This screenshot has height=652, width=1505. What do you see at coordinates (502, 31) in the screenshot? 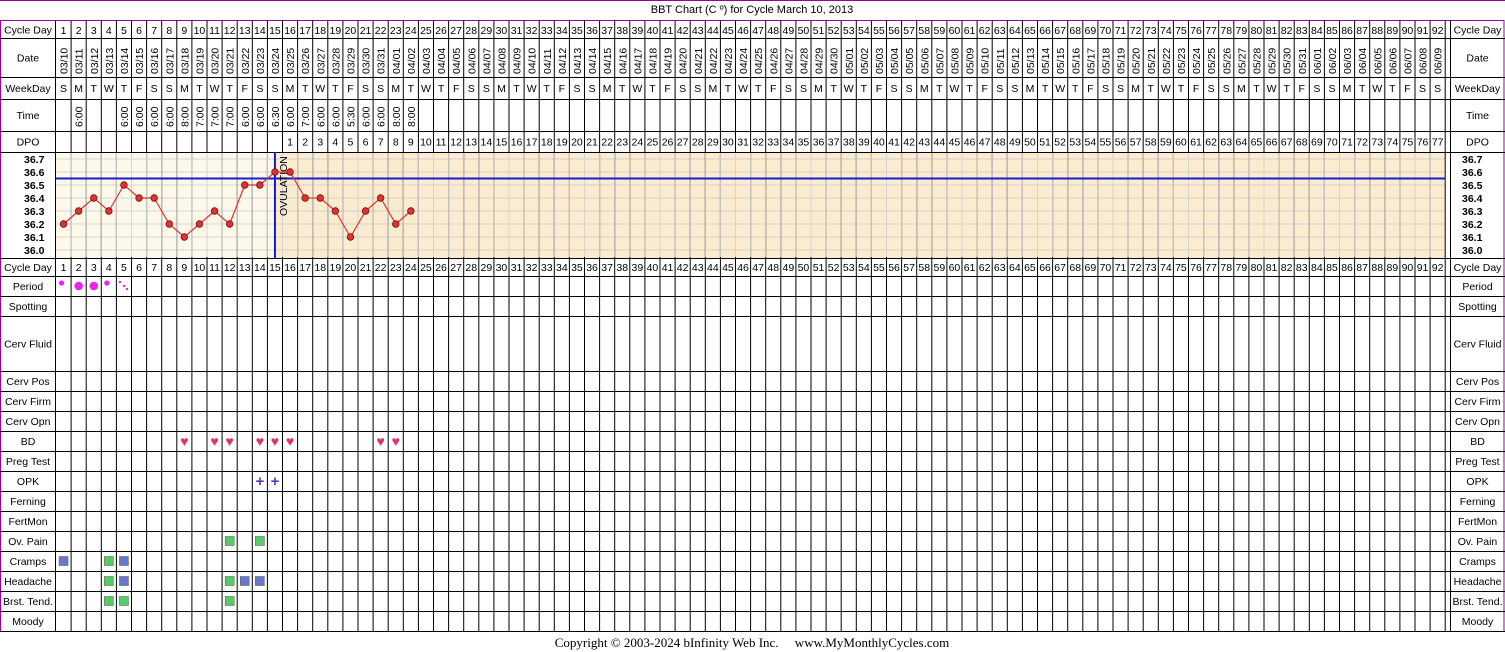
I see `cycle-day-number: 30` at bounding box center [502, 31].